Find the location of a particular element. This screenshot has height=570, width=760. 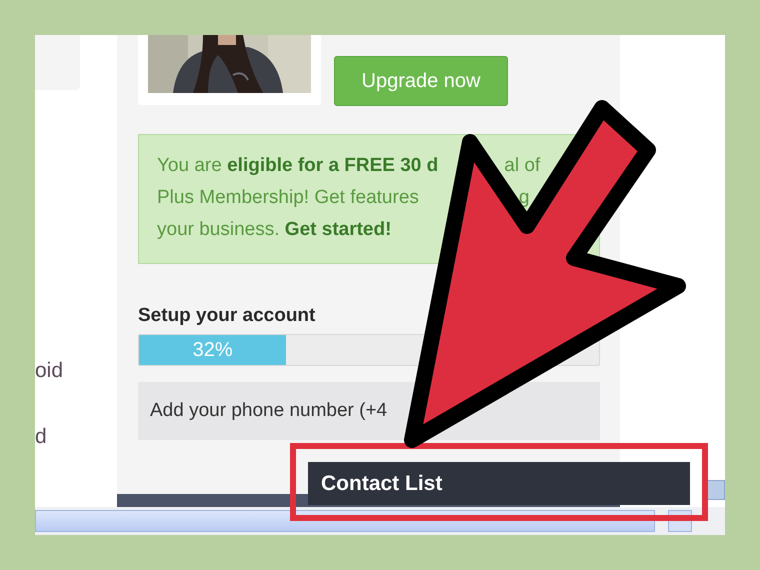

promo-text: al of is located at coordinates (522, 166).